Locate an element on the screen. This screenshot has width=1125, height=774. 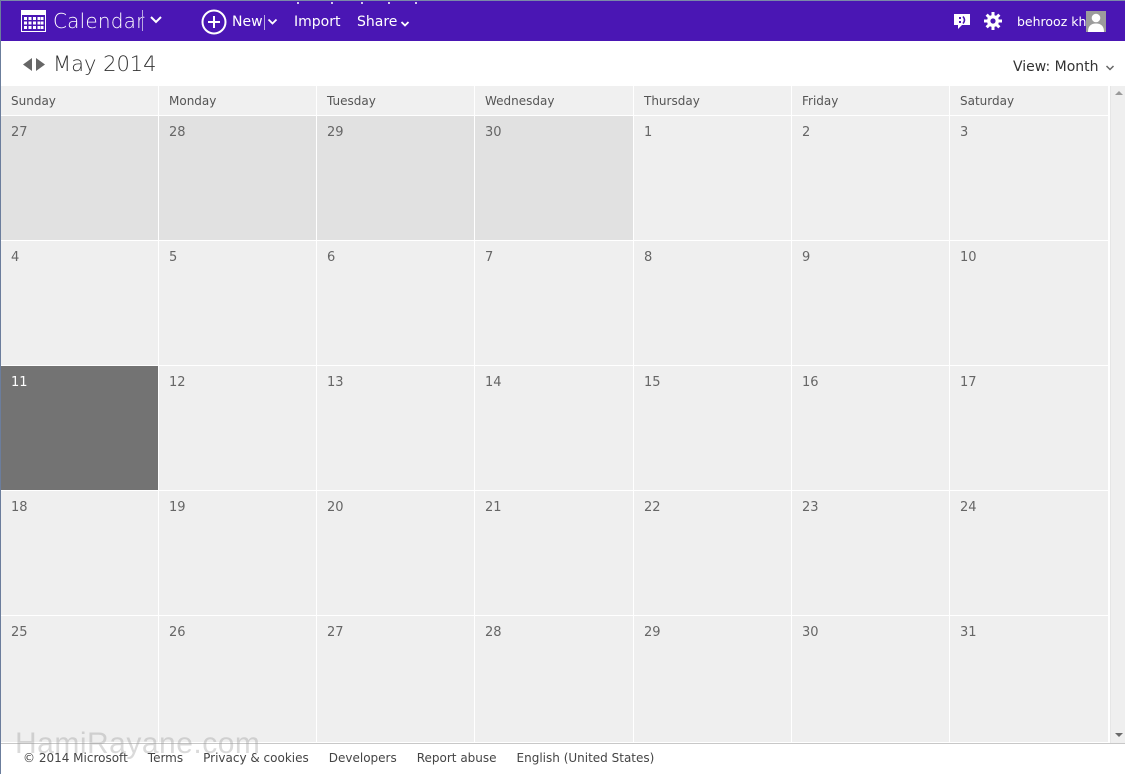
day-cell: 20 is located at coordinates (395, 553).